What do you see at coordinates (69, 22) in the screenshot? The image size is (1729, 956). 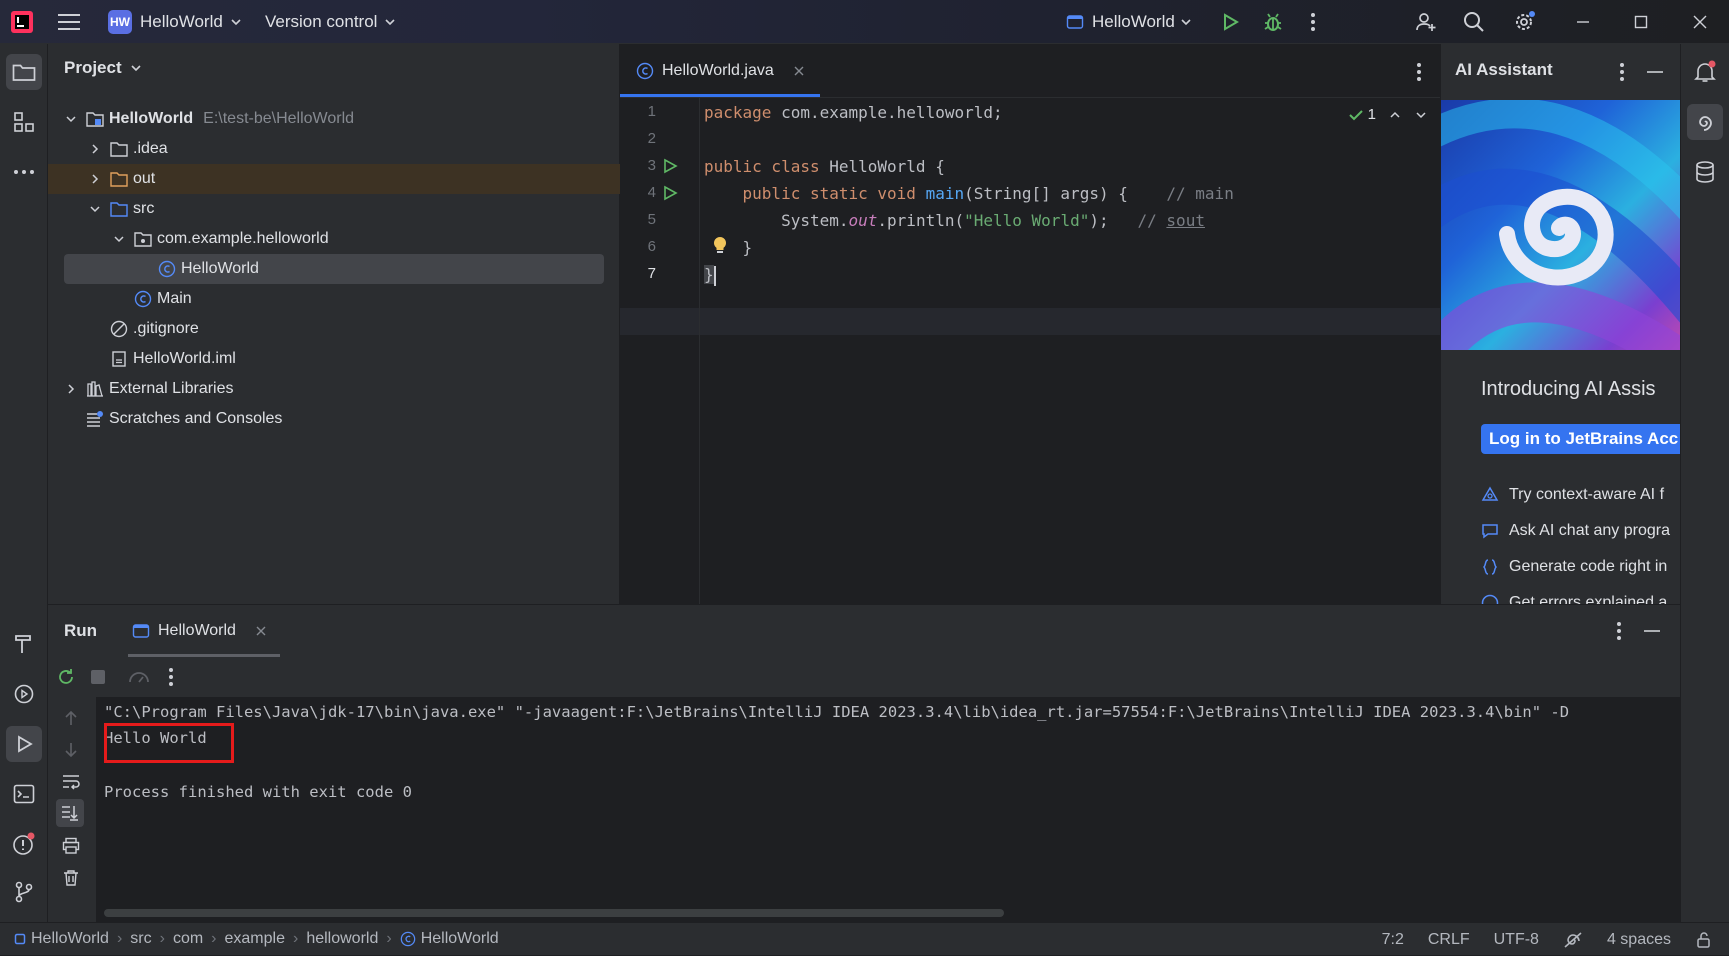 I see `main-menu-icon` at bounding box center [69, 22].